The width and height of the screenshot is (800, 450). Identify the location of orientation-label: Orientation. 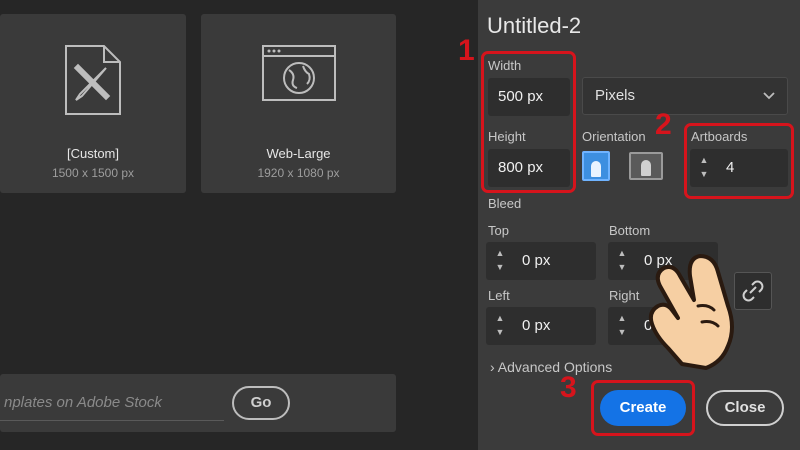
(614, 136).